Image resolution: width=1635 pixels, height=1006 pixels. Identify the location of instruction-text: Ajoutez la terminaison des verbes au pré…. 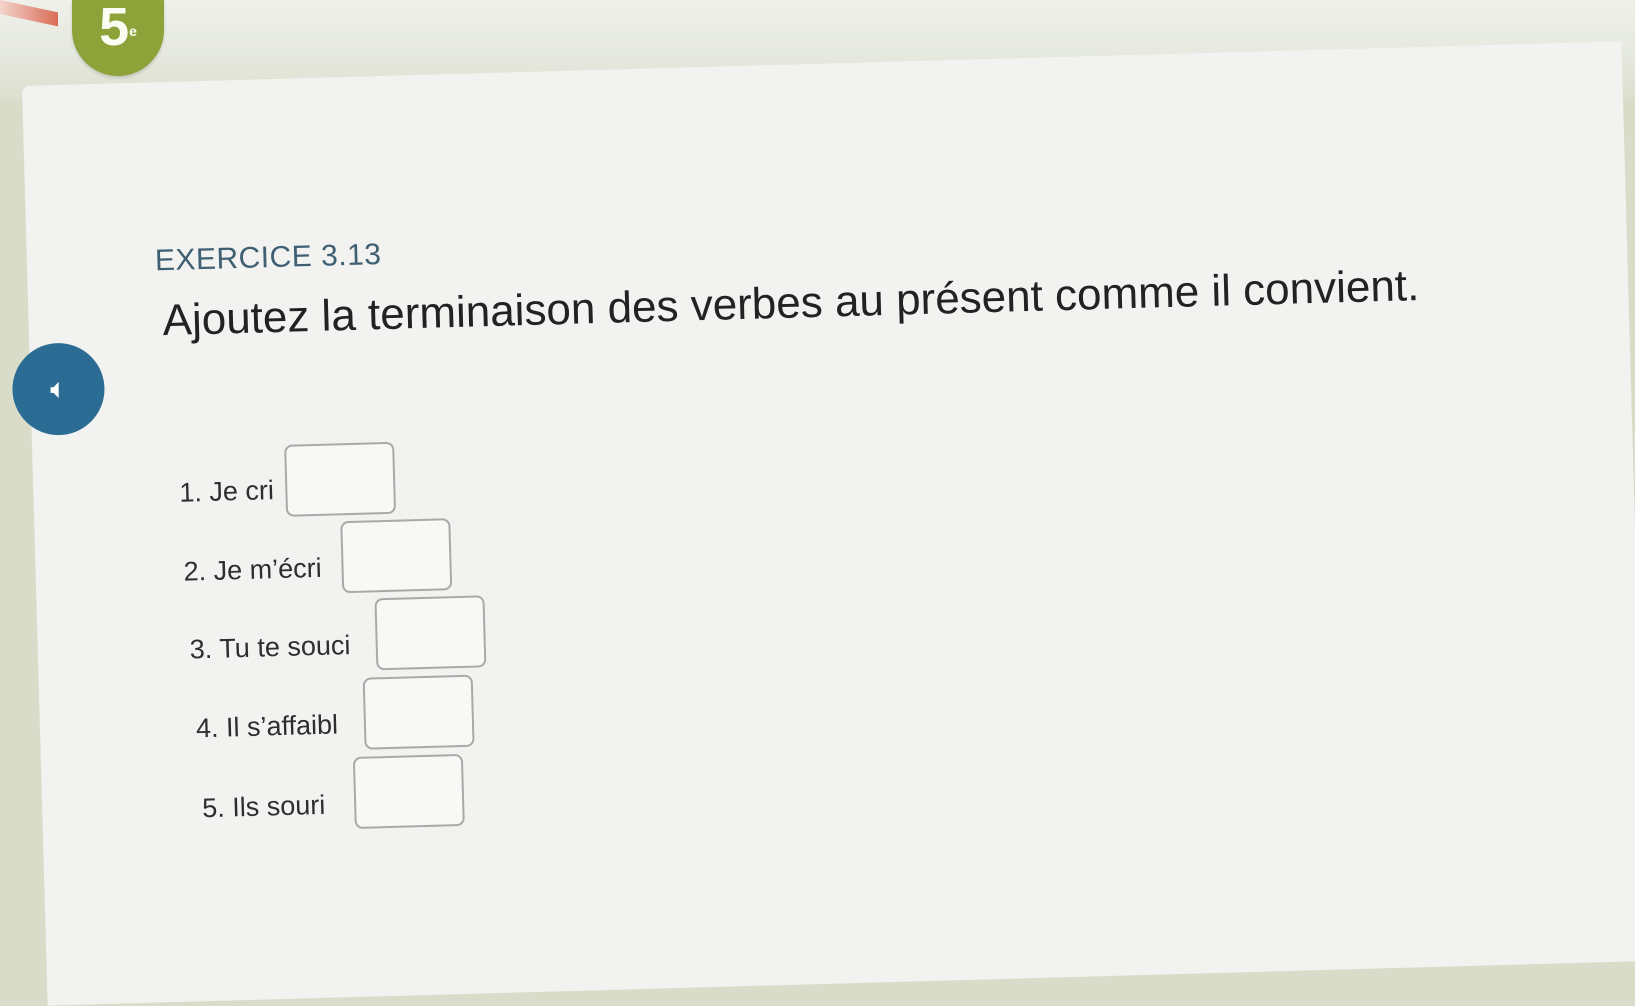
(790, 303).